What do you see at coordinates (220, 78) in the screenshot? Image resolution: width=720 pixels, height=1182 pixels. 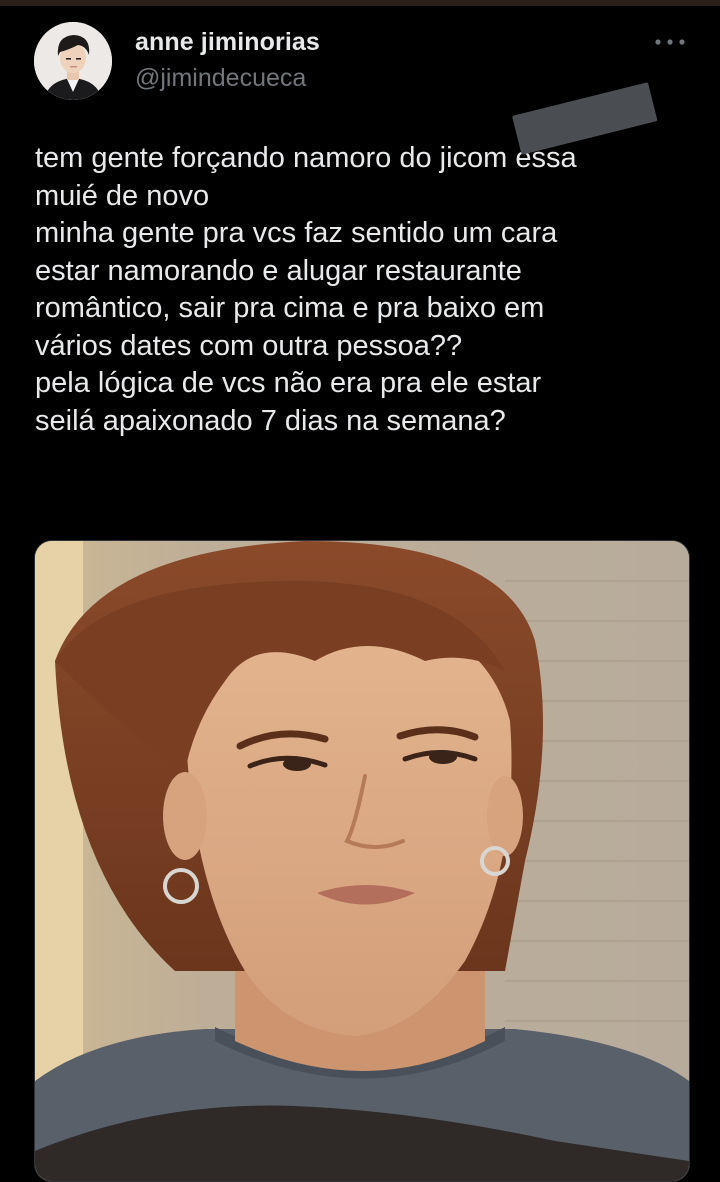 I see `author-handle: @jimindecueca` at bounding box center [220, 78].